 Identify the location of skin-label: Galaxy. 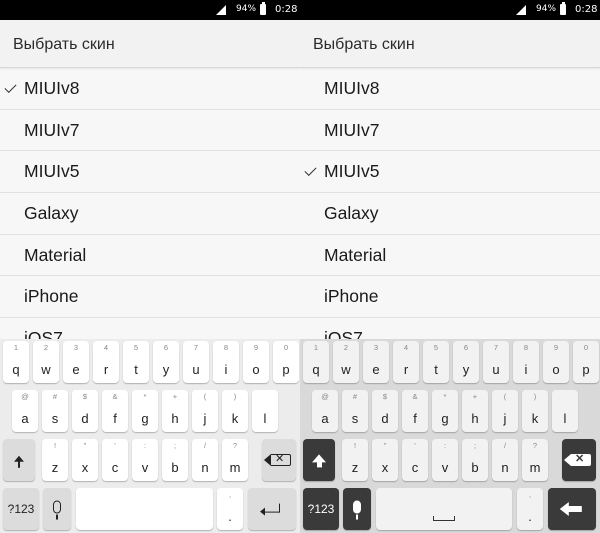
(351, 213).